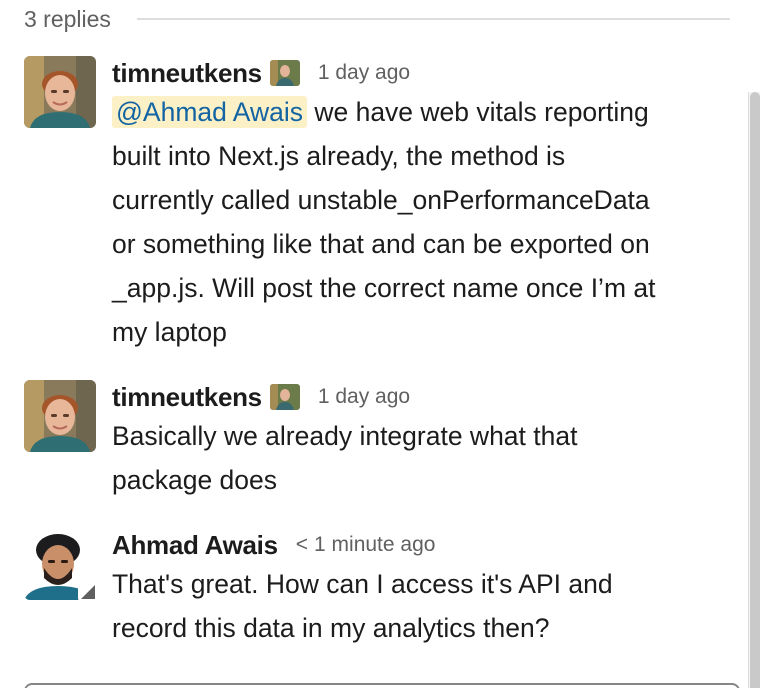 Image resolution: width=760 pixels, height=688 pixels. I want to click on message-text-line: package does, so click(195, 480).